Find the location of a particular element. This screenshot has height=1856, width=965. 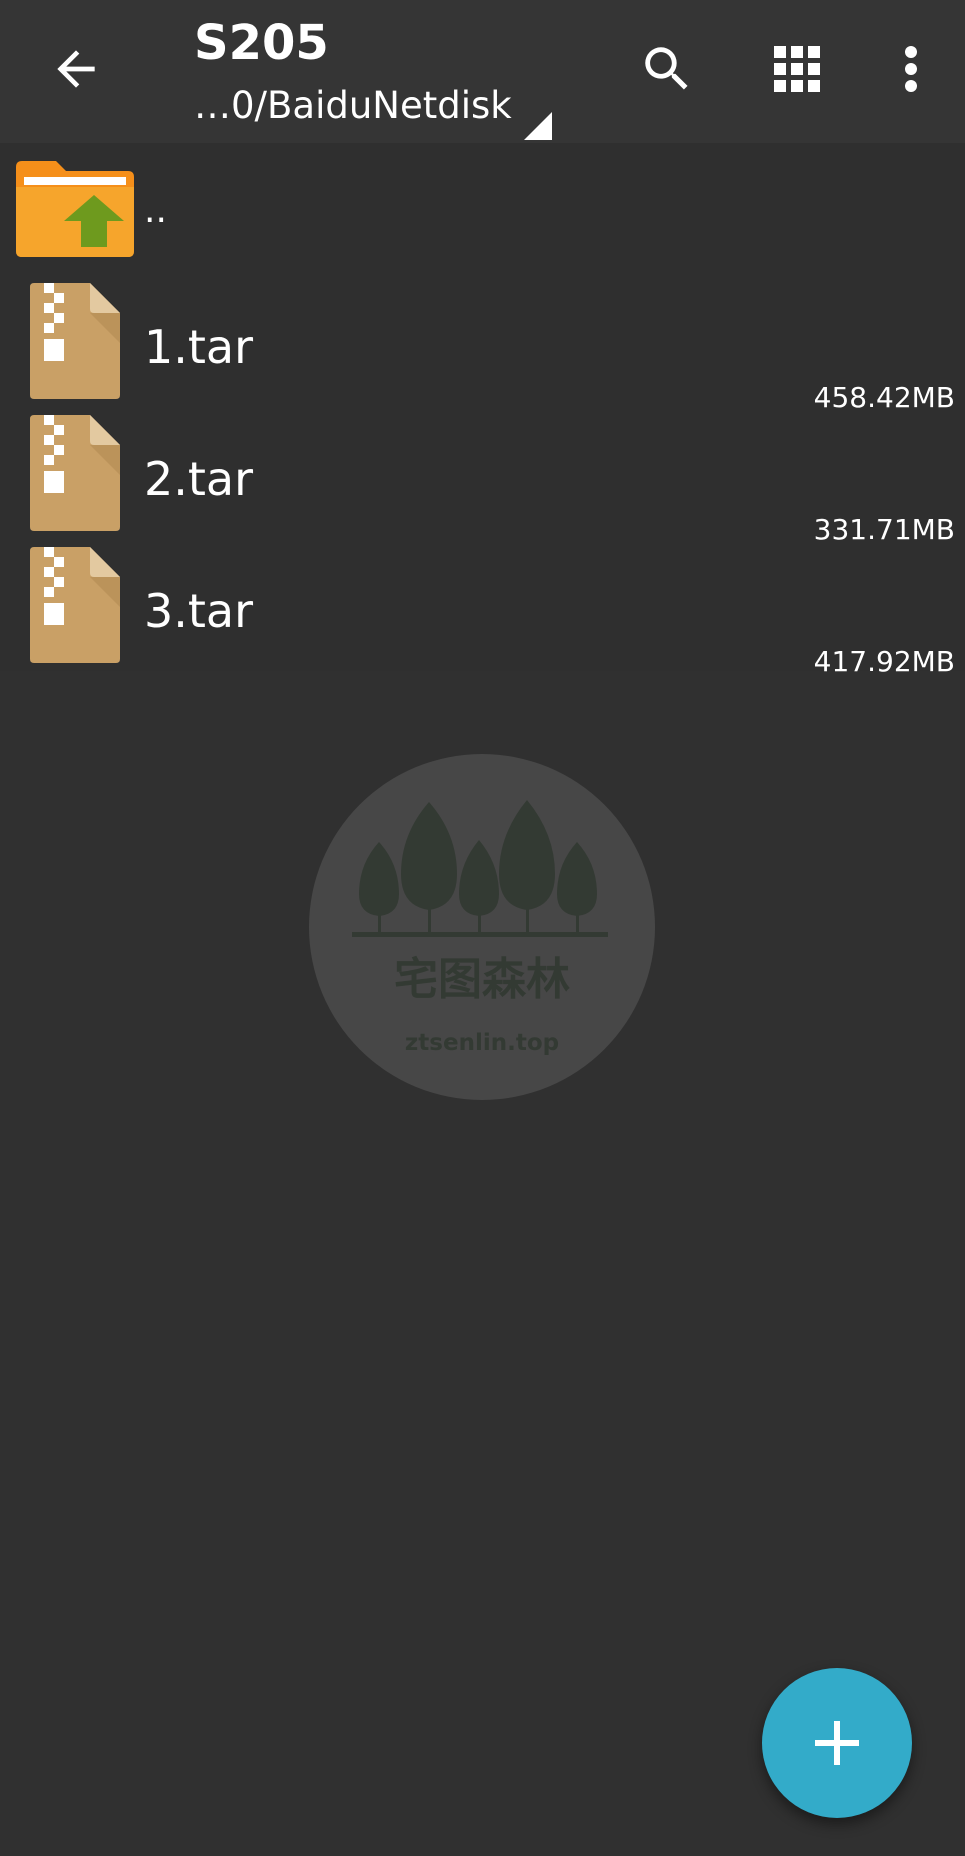

current-path: …0/BaiduNetdisk is located at coordinates (353, 105).